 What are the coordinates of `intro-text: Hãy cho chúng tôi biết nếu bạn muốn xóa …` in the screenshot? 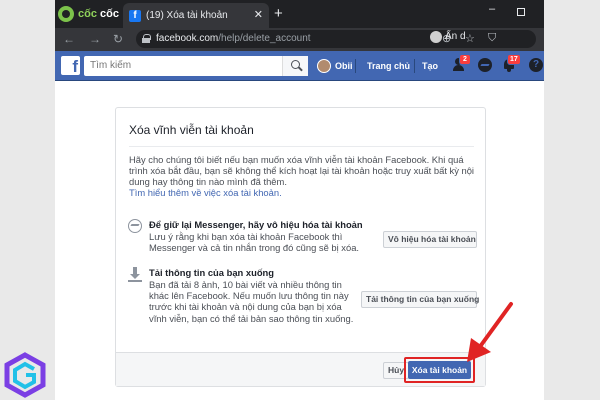 It's located at (302, 170).